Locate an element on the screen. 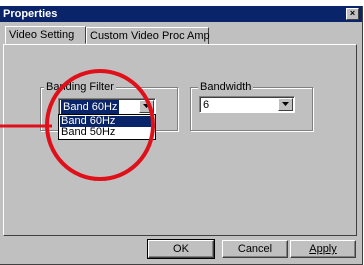  ok-button: OK is located at coordinates (181, 249).